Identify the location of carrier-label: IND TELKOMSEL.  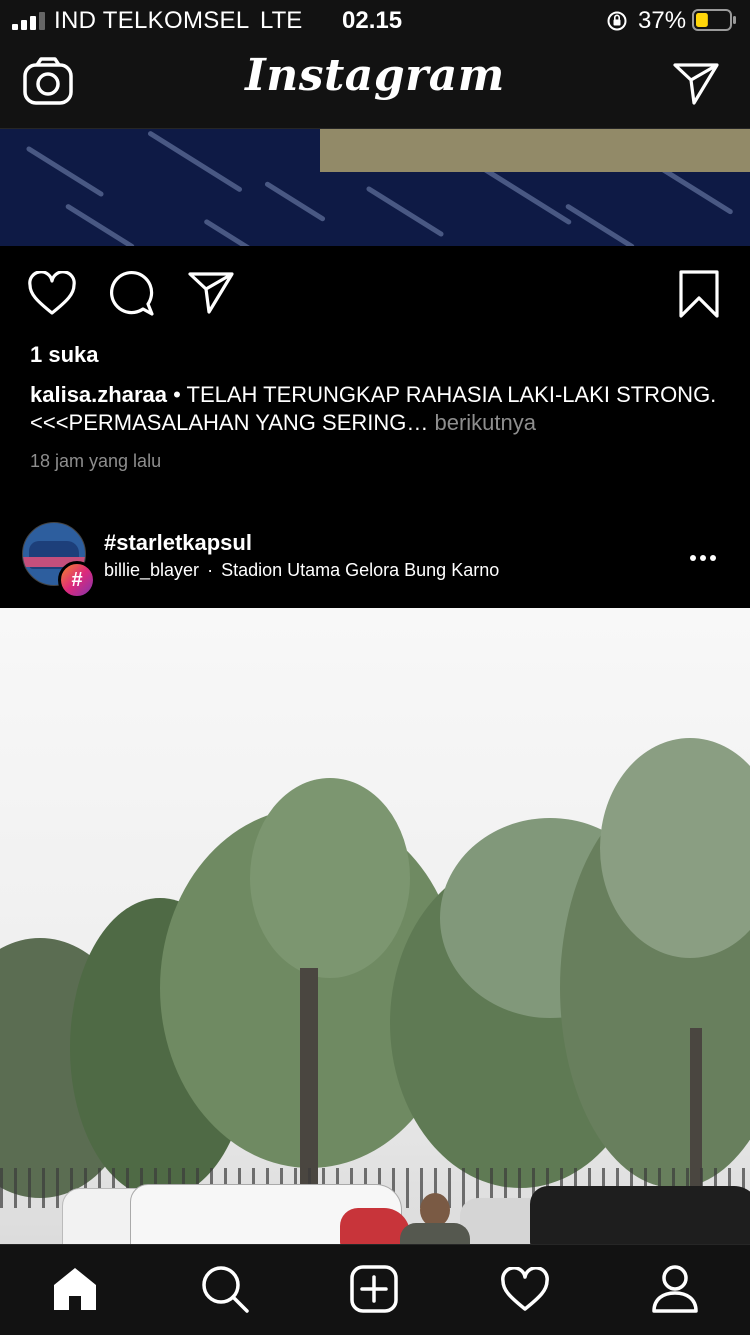
(152, 20).